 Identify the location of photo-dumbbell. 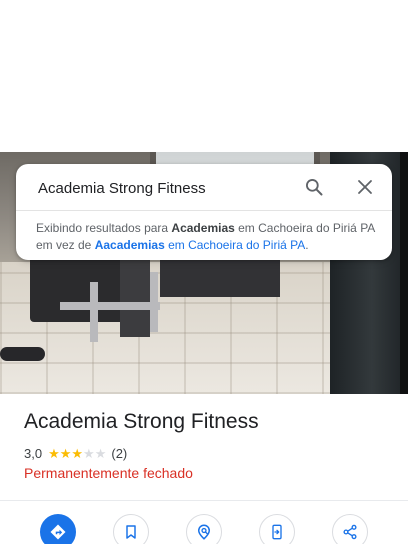
(22, 354).